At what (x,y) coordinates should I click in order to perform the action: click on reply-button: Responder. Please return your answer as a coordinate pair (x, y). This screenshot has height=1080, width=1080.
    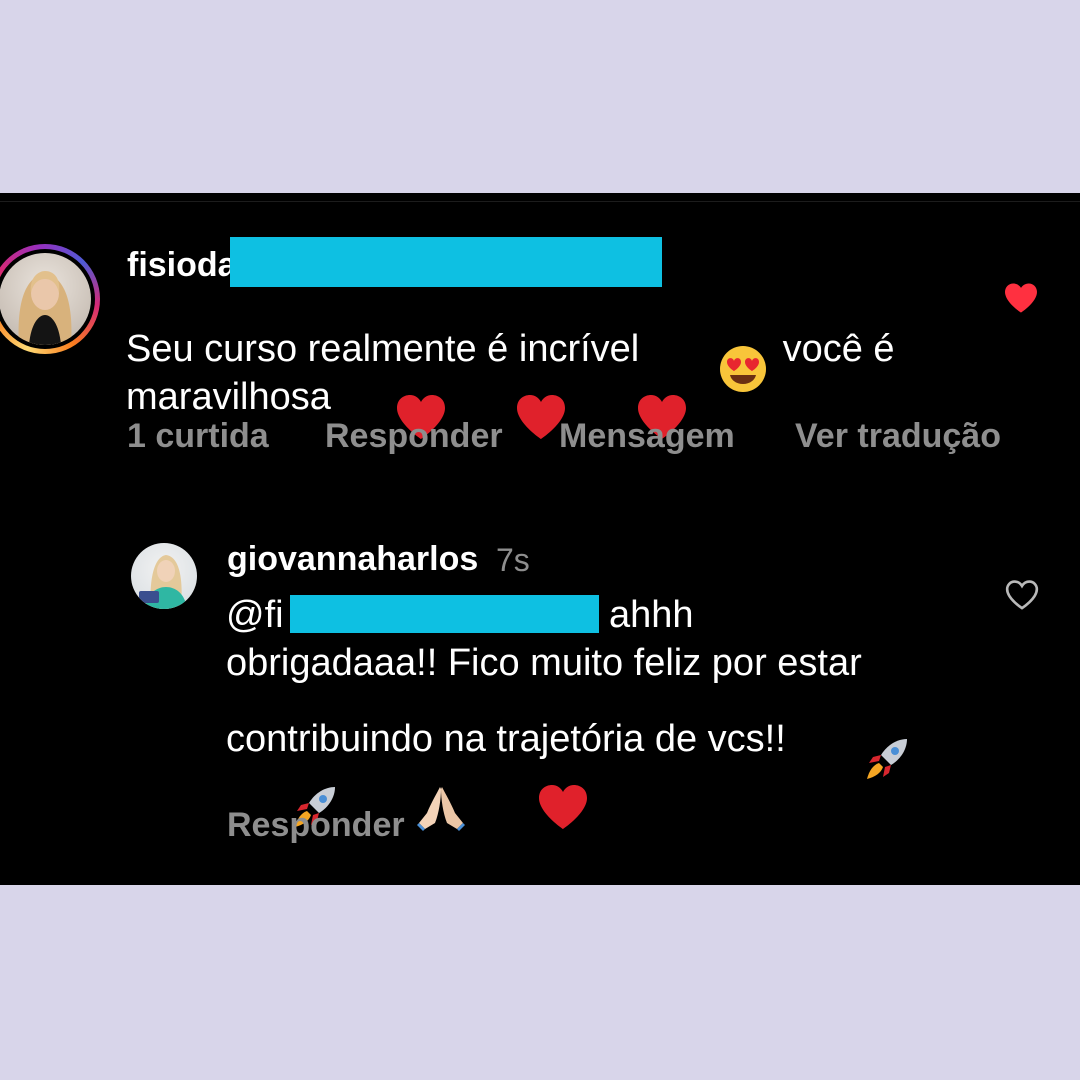
    Looking at the image, I should click on (414, 436).